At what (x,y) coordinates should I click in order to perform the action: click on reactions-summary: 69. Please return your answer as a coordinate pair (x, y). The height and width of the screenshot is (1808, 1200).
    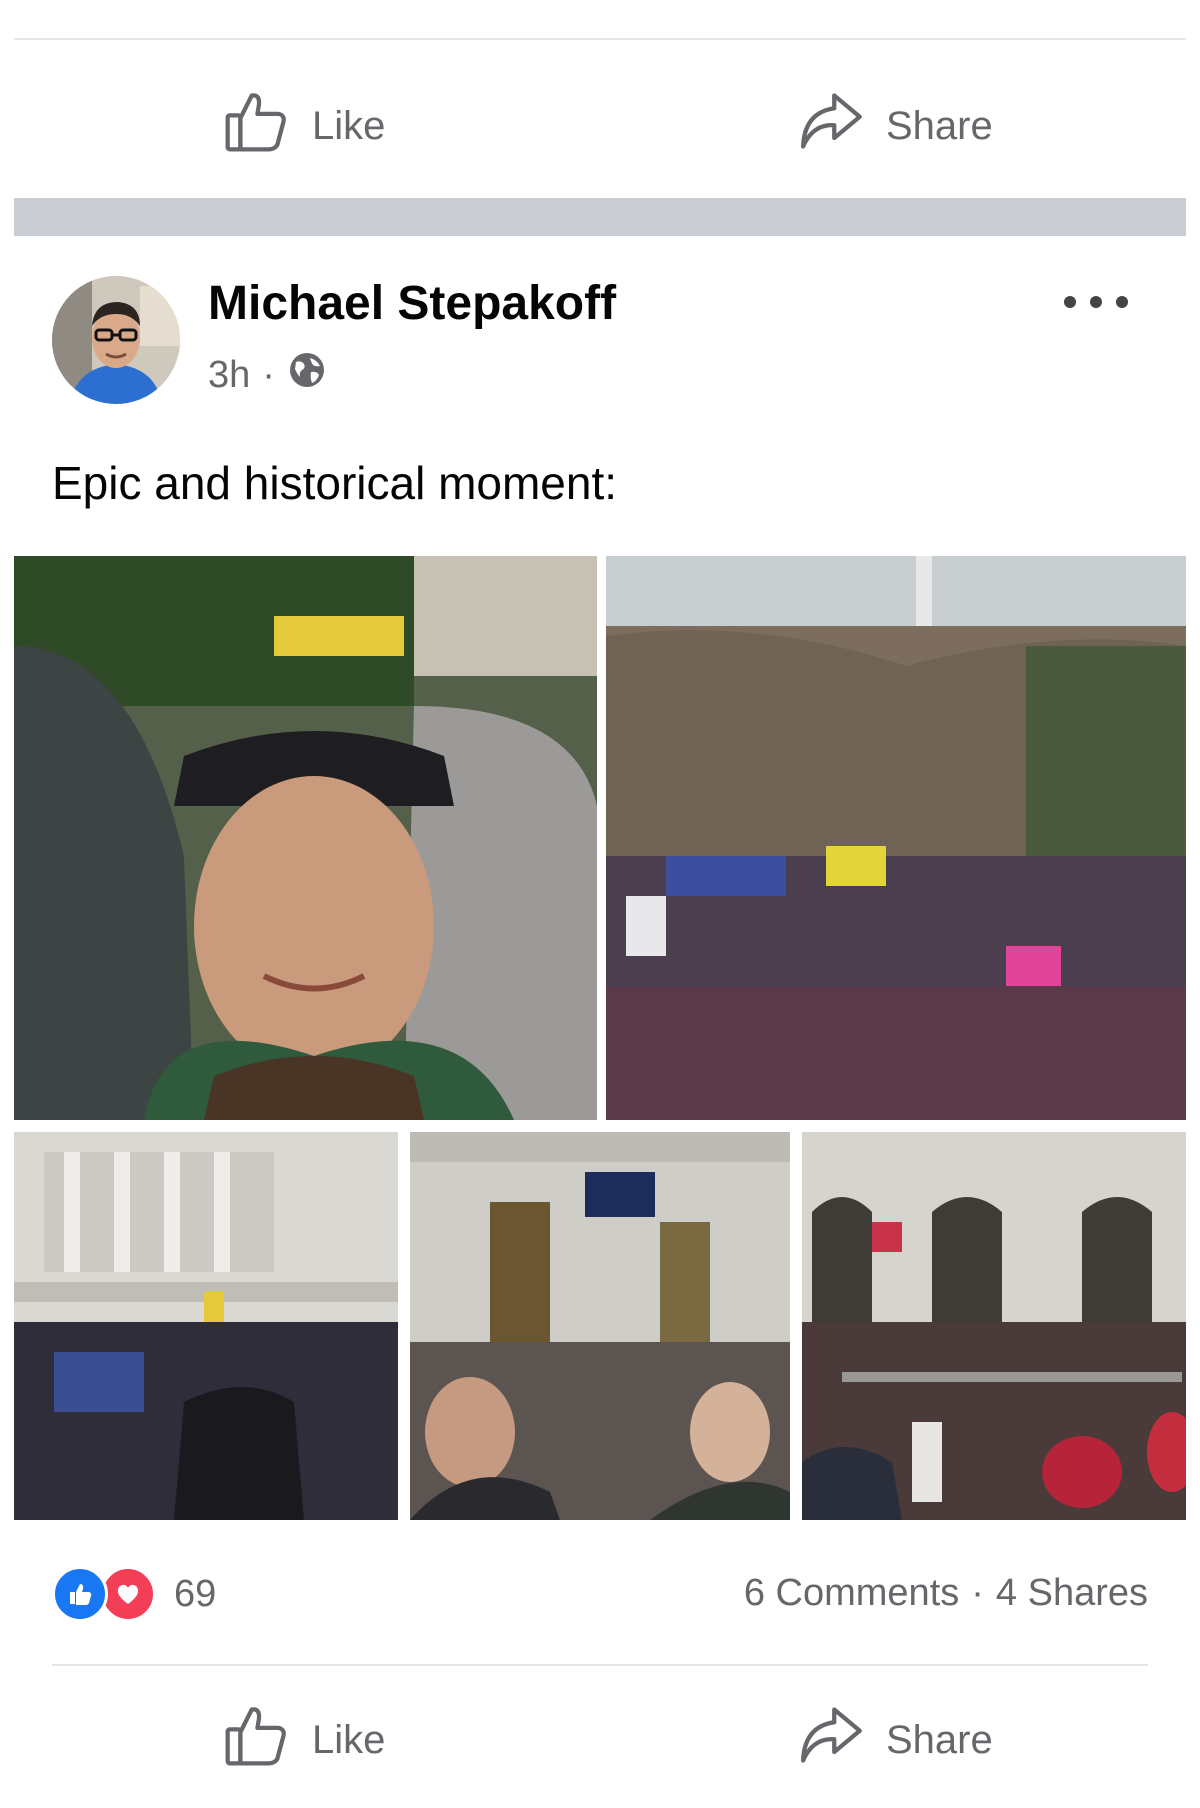
    Looking at the image, I should click on (134, 1594).